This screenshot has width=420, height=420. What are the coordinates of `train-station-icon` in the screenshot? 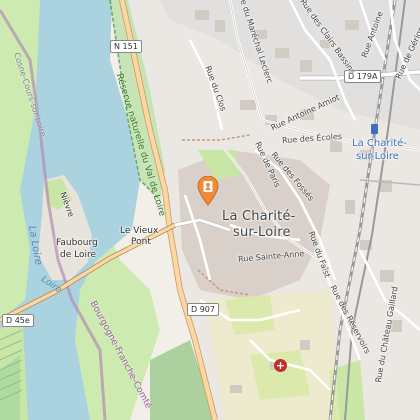 It's located at (374, 129).